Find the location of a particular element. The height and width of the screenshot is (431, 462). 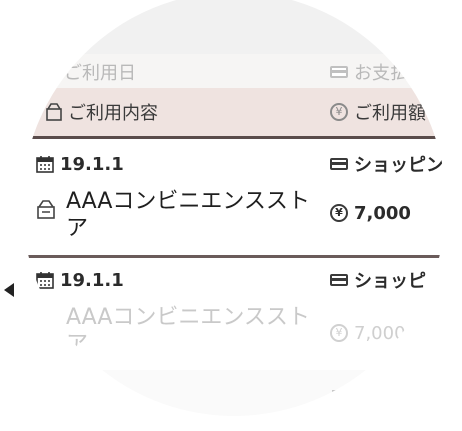

row2-date-text: 19.1.1 is located at coordinates (92, 280).